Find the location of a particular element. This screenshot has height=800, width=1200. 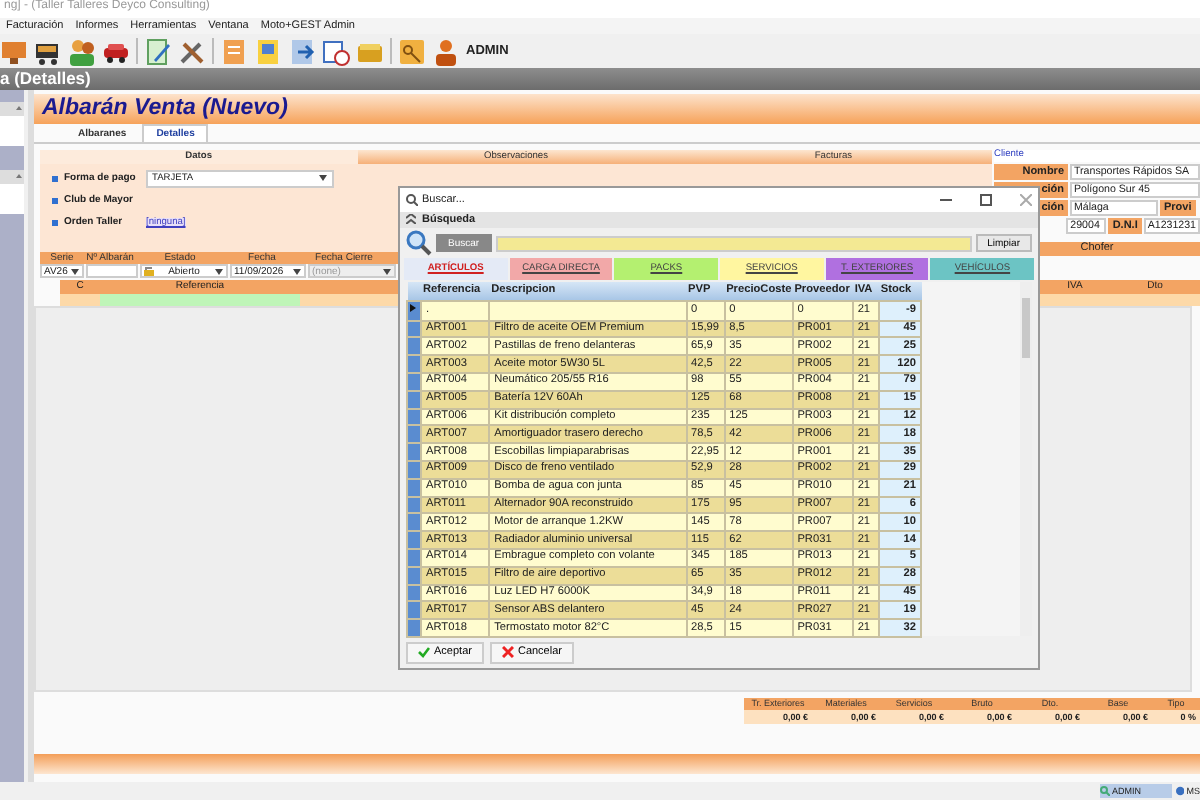

window-header: a (Detalles) is located at coordinates (600, 79).